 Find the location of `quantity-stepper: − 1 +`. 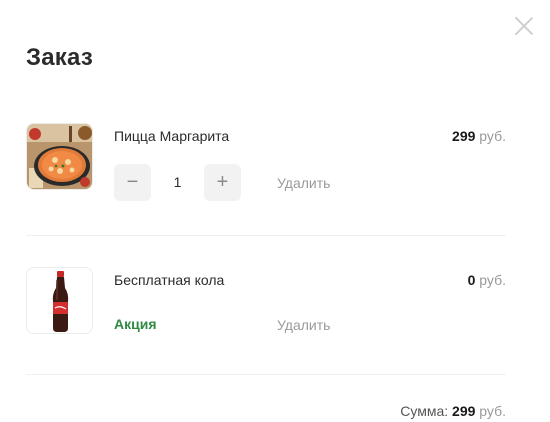

quantity-stepper: − 1 + is located at coordinates (177, 182).